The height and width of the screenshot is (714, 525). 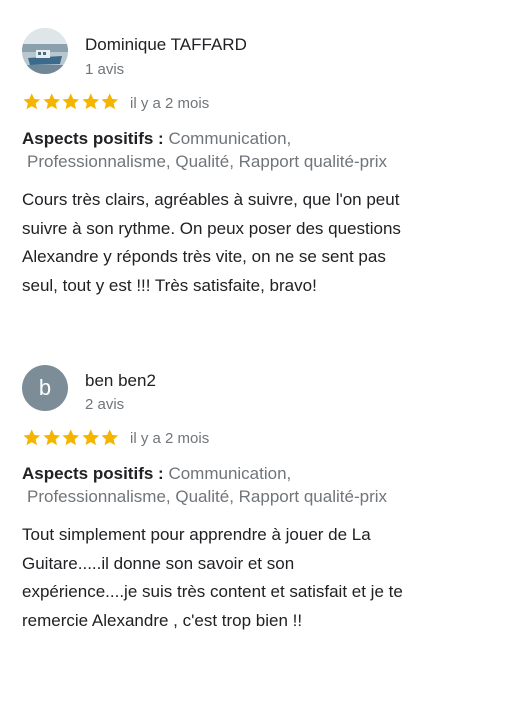 I want to click on avatar-letter: b, so click(x=45, y=387).